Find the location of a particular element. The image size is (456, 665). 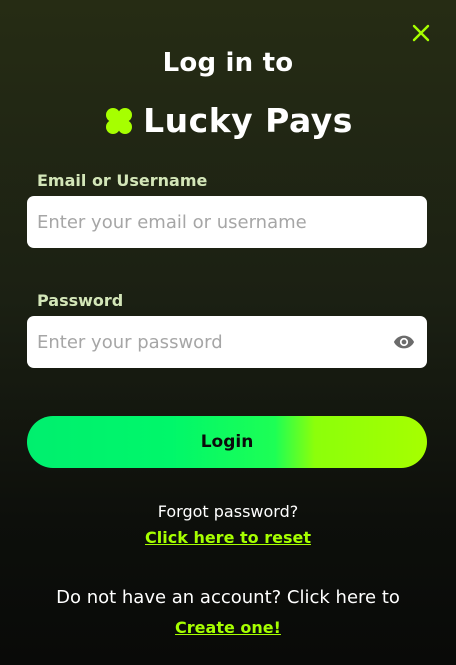

create-account-link: Create one! is located at coordinates (228, 627).